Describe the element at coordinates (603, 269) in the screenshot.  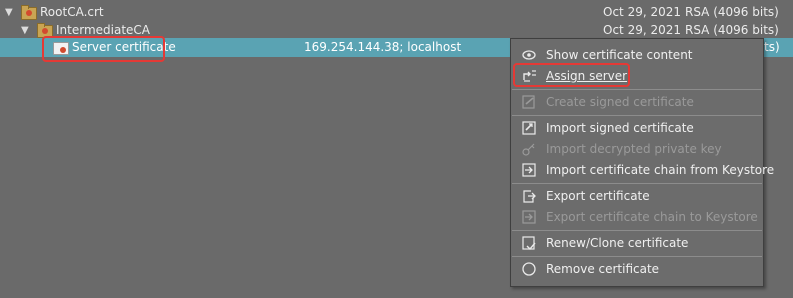
I see `menu-item-label: Remove certificate` at that location.